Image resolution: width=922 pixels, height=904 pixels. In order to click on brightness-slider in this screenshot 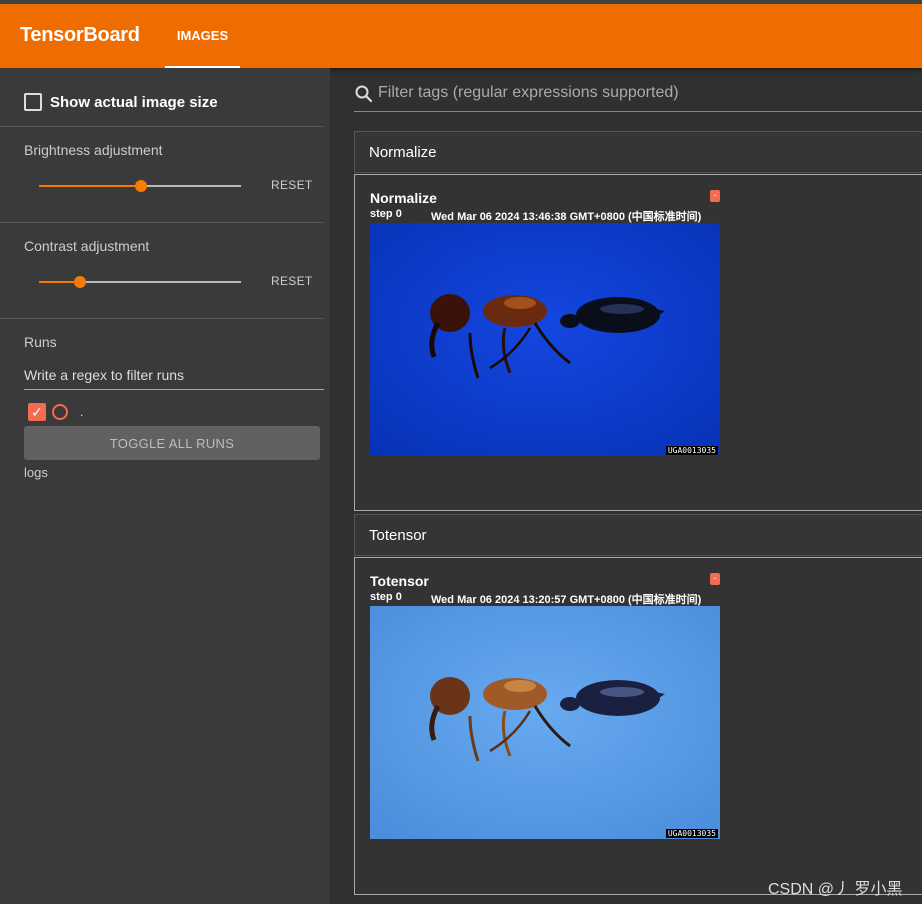, I will do `click(140, 186)`.